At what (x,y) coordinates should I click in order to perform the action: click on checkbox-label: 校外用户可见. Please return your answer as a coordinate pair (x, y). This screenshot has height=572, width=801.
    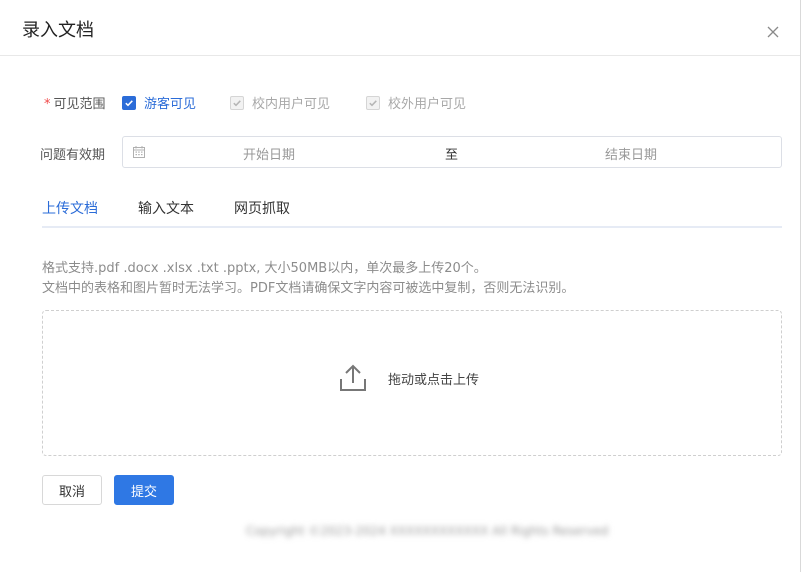
    Looking at the image, I should click on (427, 104).